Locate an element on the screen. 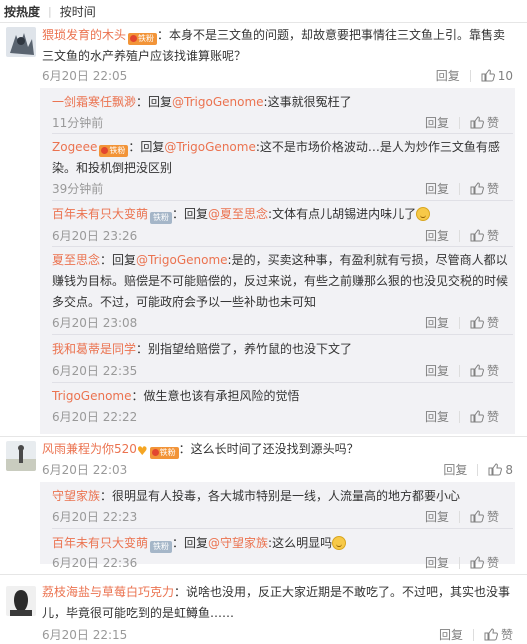 The height and width of the screenshot is (644, 527). reply-mention: @夏至思念 is located at coordinates (238, 214).